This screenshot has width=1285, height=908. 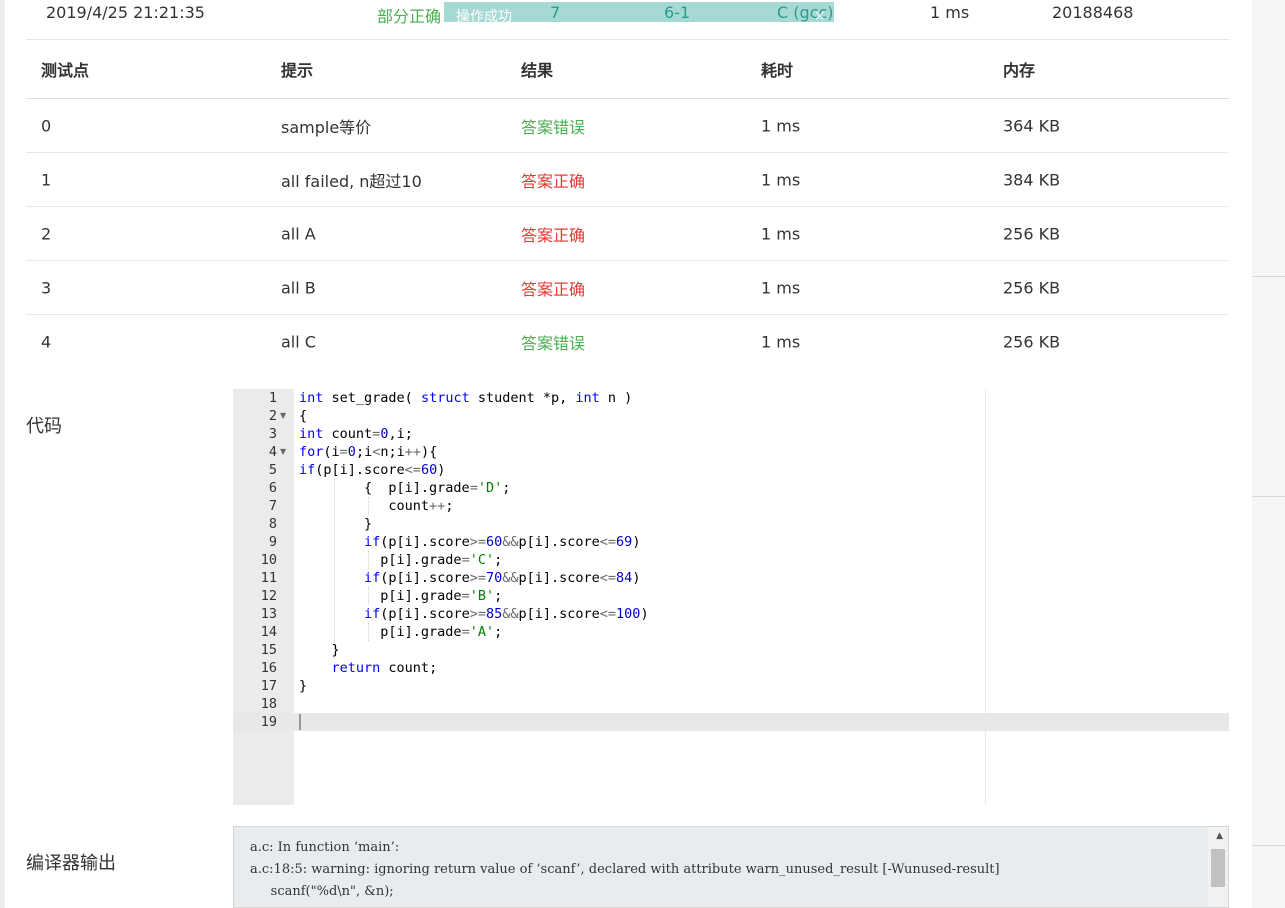 What do you see at coordinates (376, 506) in the screenshot?
I see `code-line: count++;` at bounding box center [376, 506].